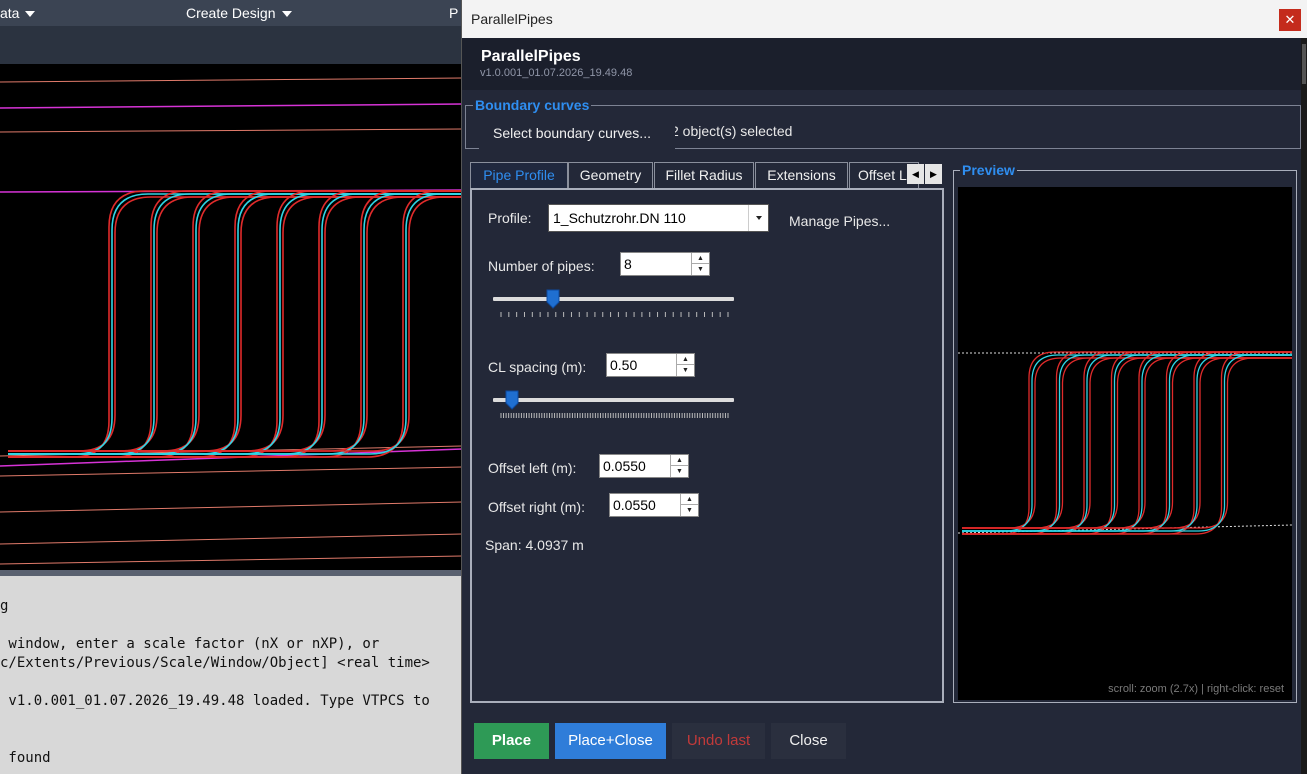 Image resolution: width=1307 pixels, height=774 pixels. I want to click on tab-extensions: Extensions, so click(801, 175).